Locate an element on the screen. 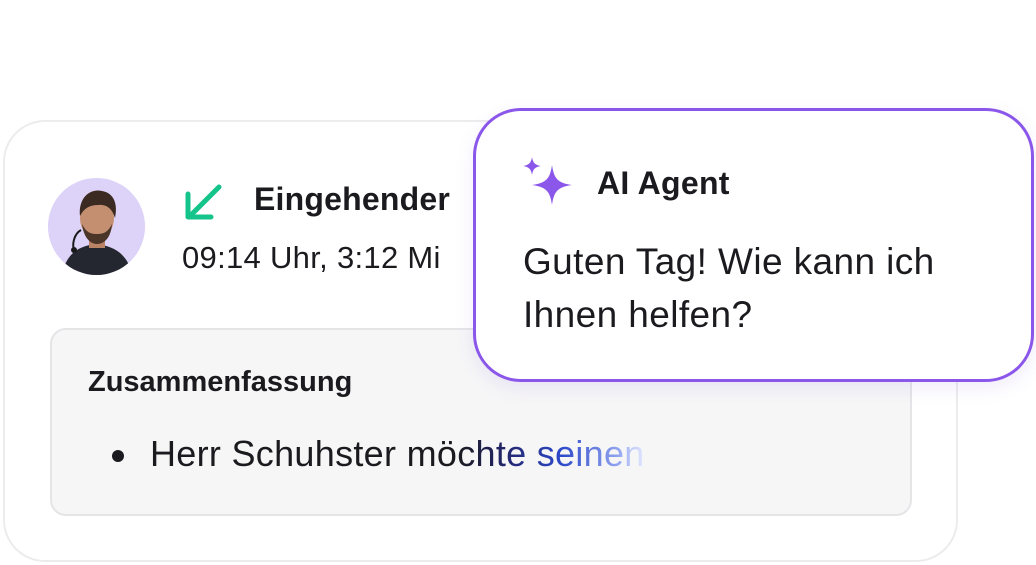 This screenshot has width=1036, height=565. summary-title: Zusammenfassung is located at coordinates (220, 382).